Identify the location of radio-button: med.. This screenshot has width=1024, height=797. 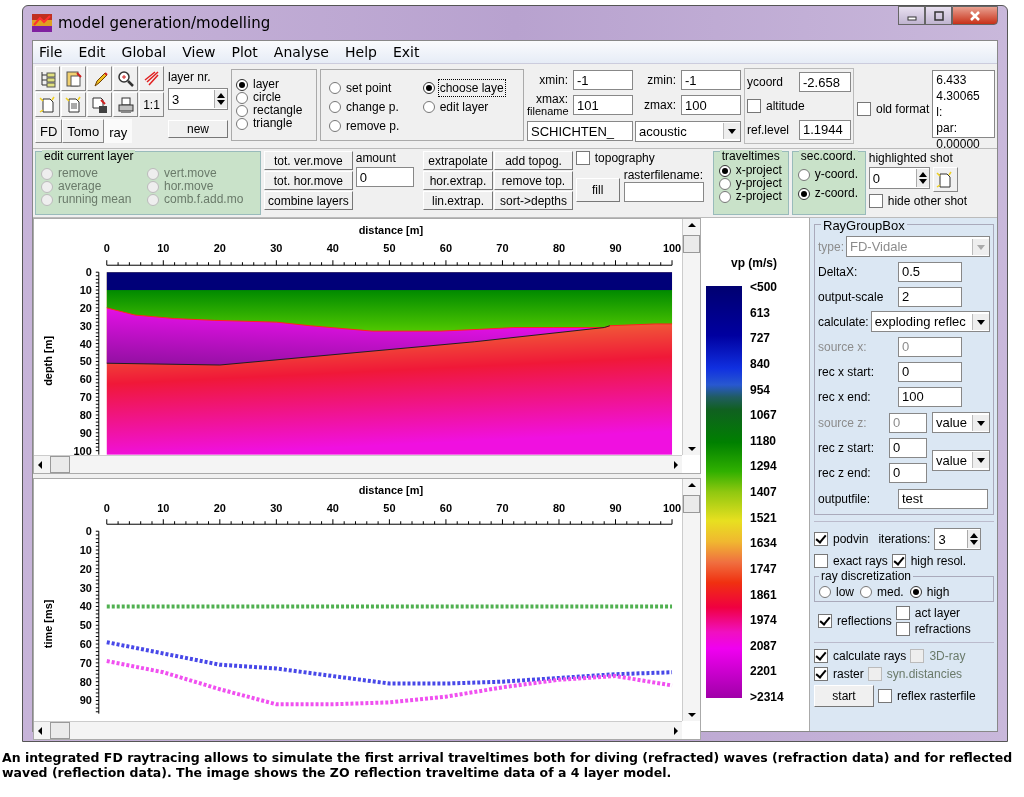
(882, 592).